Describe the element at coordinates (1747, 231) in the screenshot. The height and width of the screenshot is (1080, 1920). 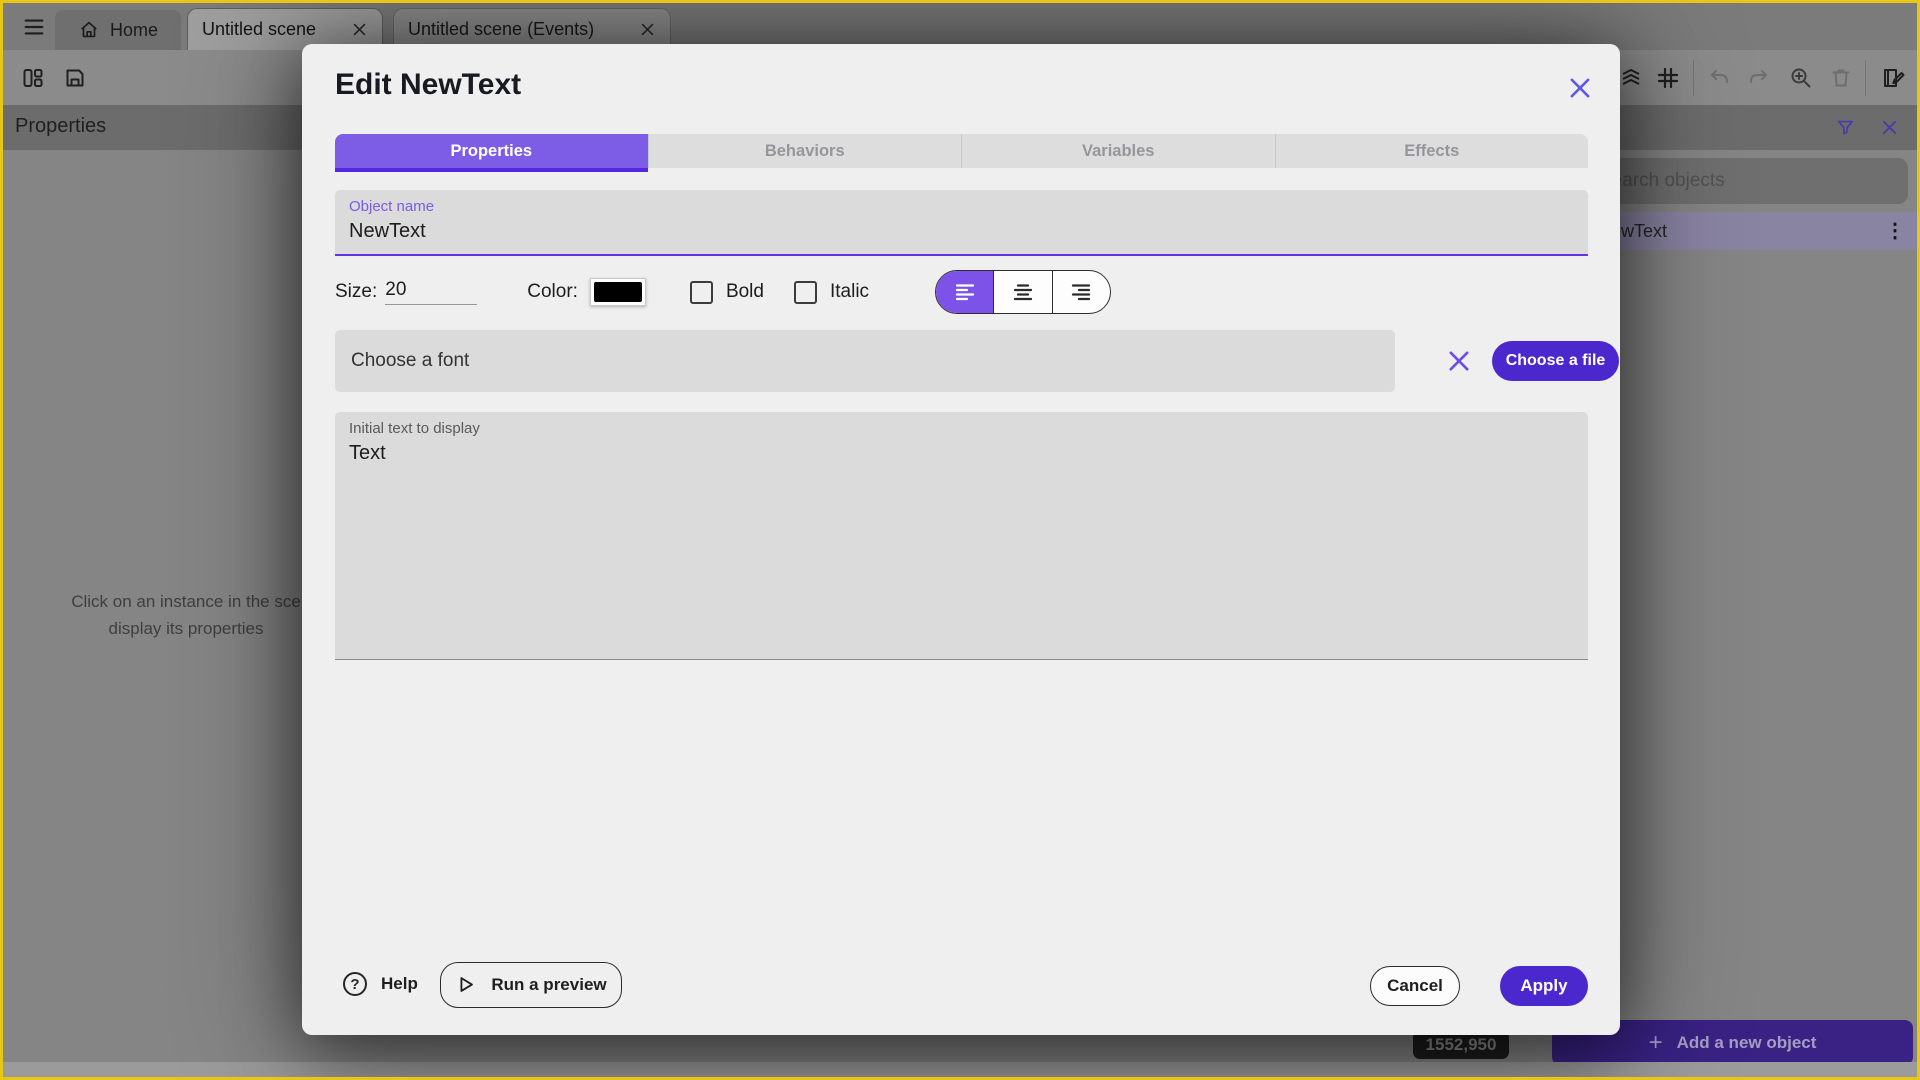
I see `object-list-item-newtext: NewText ⋮` at that location.